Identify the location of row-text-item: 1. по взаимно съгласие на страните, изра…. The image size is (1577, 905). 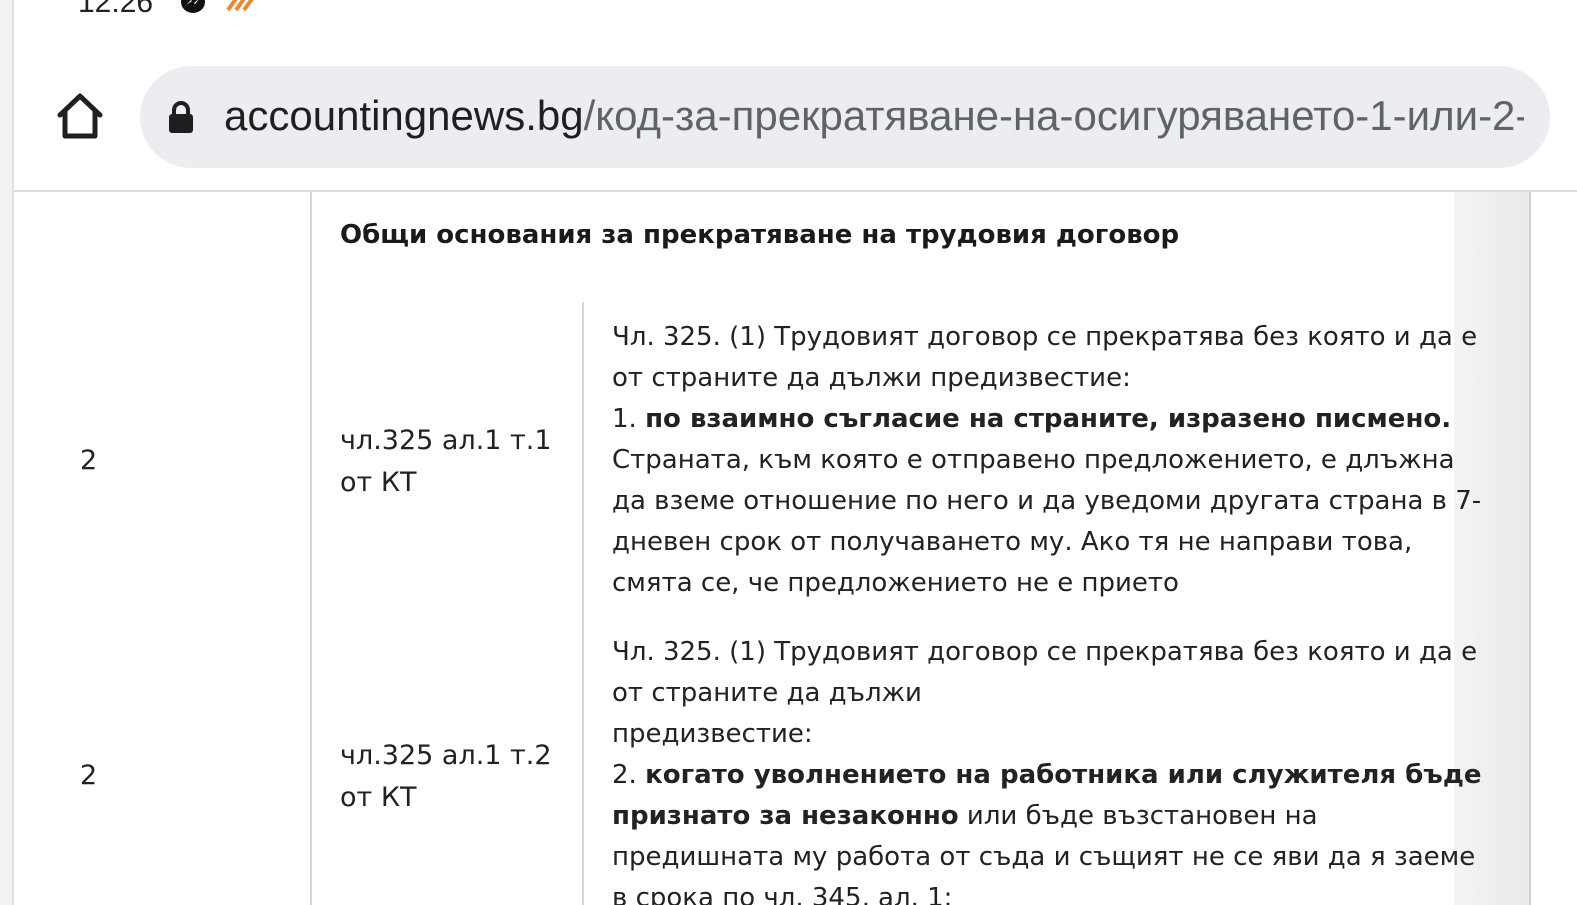
(1052, 419).